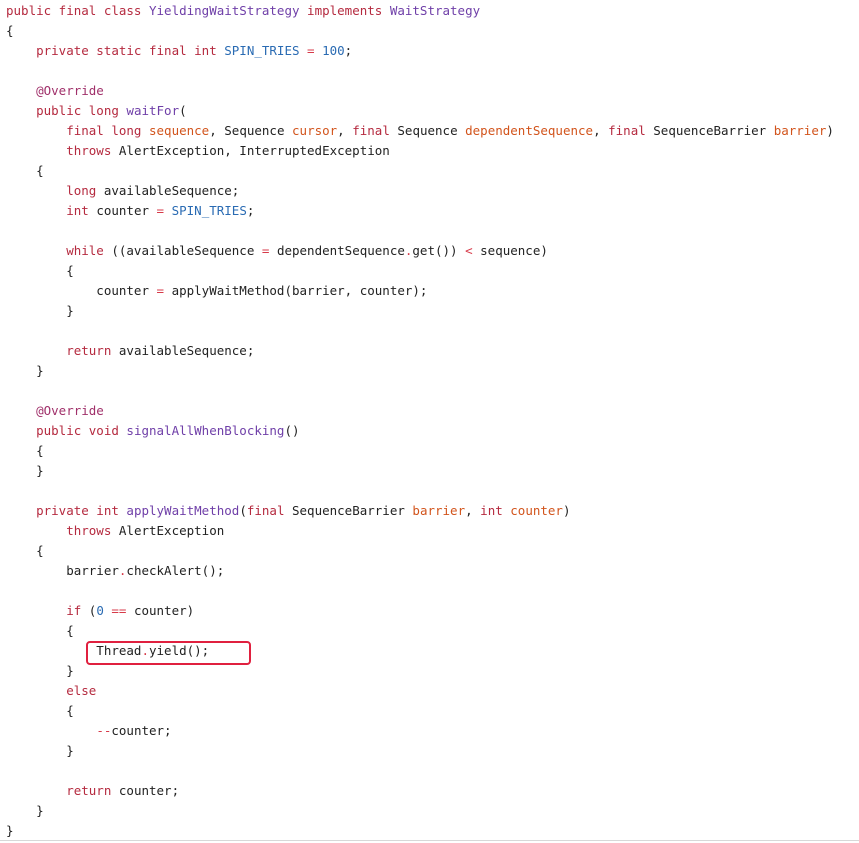 This screenshot has height=843, width=859. I want to click on code-token: AlertException, InterruptedException, so click(254, 150).